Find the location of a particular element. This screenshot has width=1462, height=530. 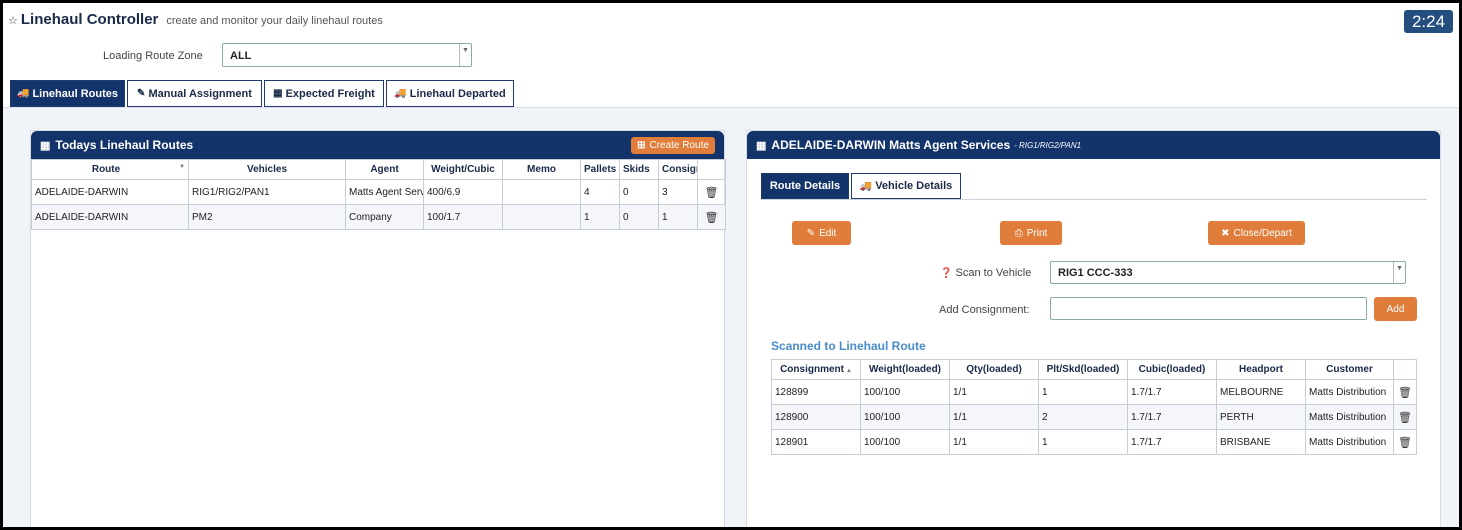

create-route-button: ⊞ Create Route is located at coordinates (673, 145).